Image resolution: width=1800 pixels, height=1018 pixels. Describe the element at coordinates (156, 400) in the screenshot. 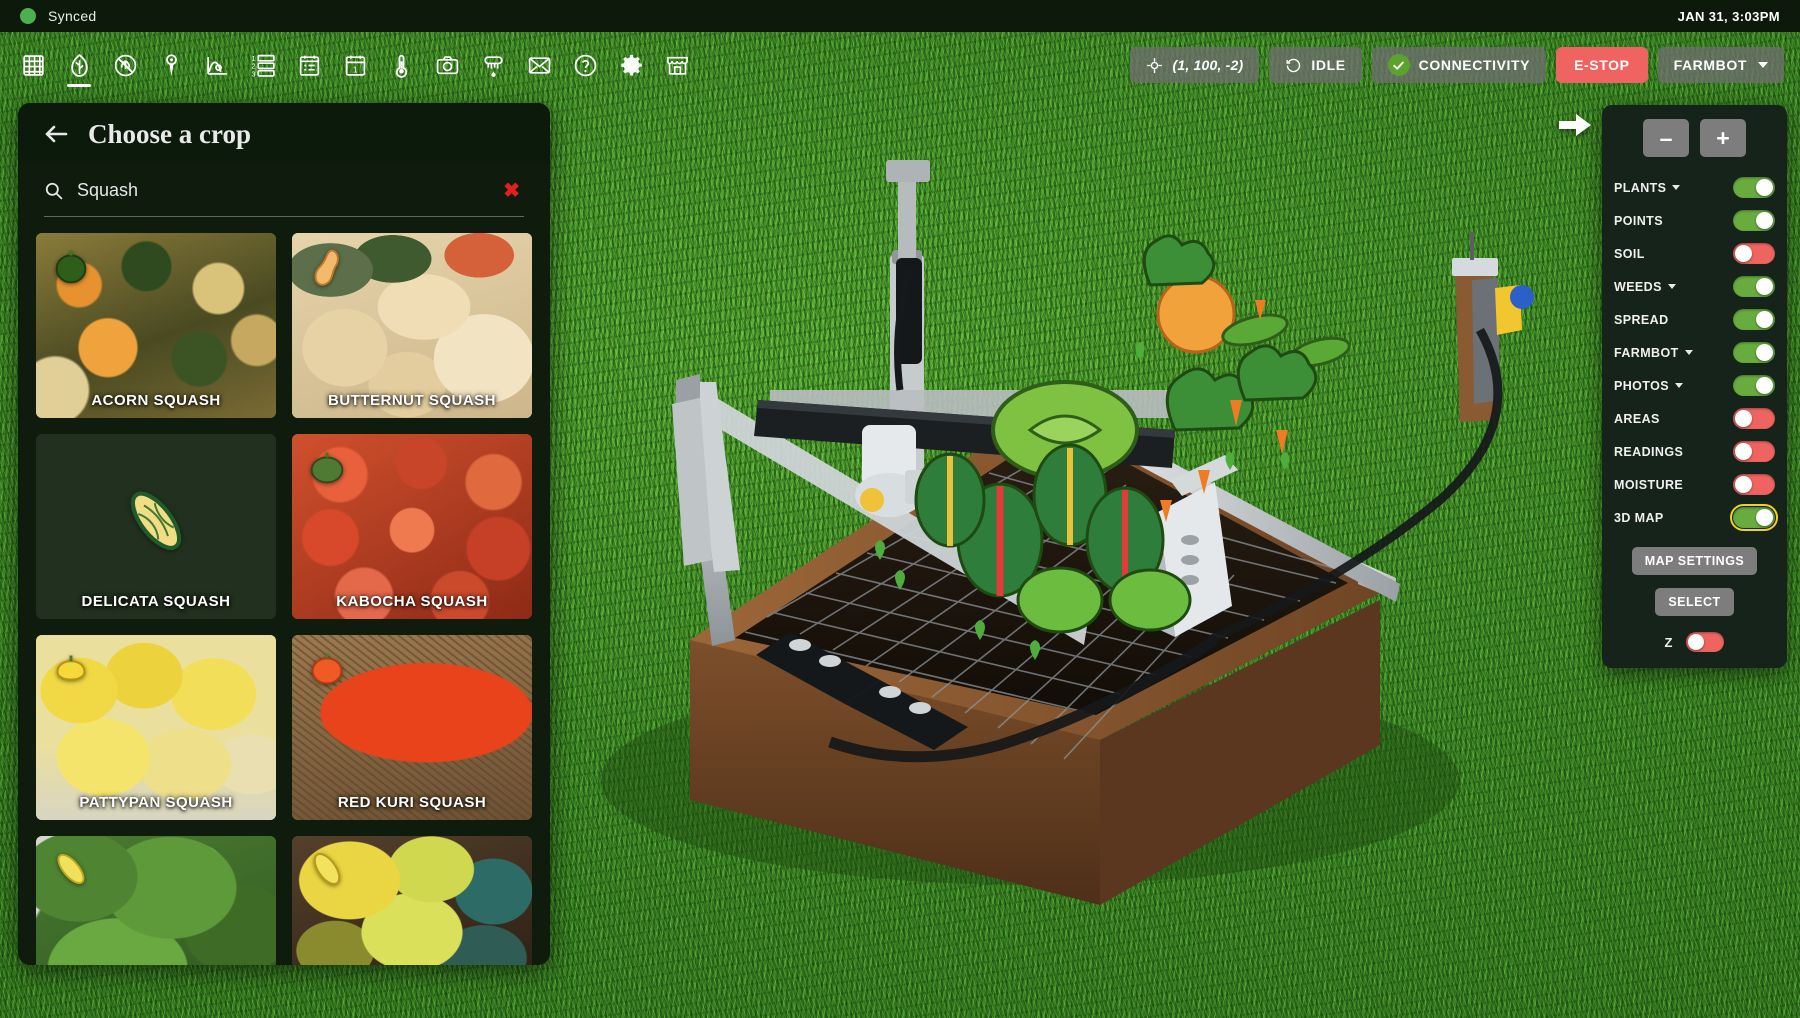

I see `crop-name: ACORN SQUASH` at that location.